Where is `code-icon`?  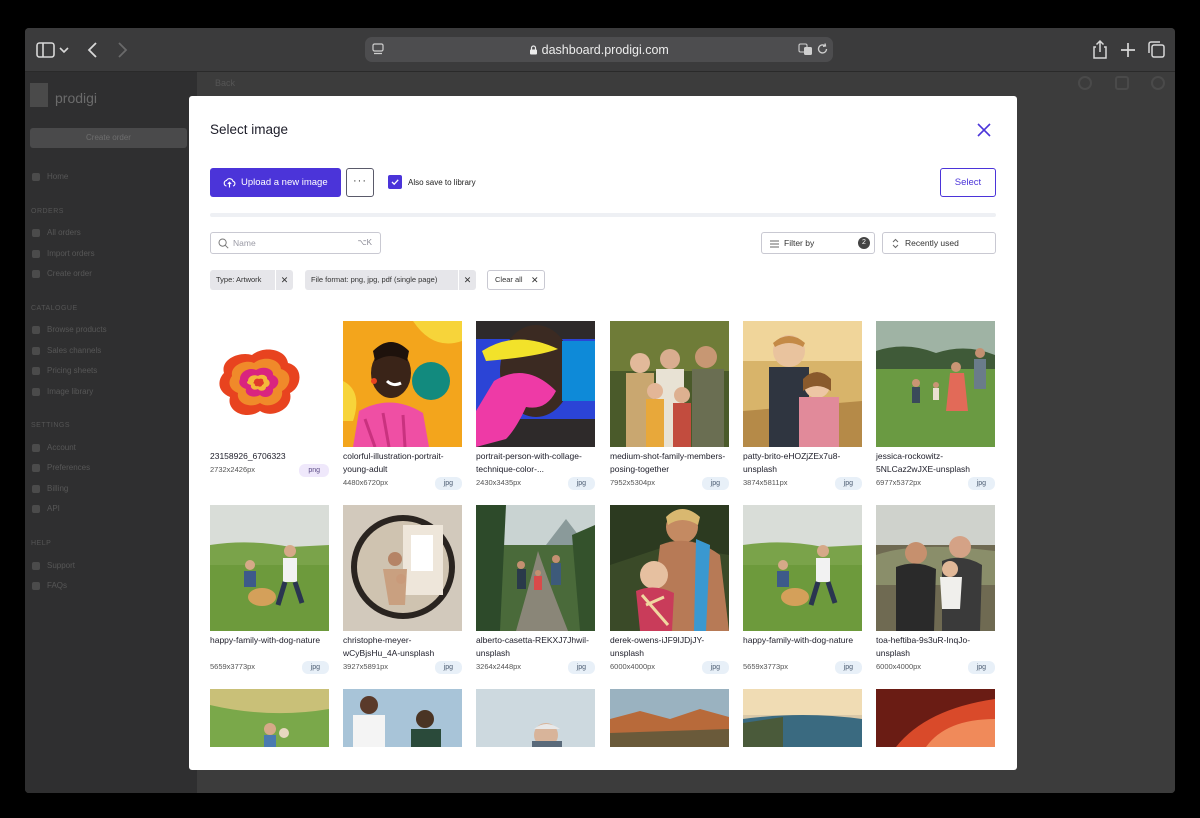 code-icon is located at coordinates (36, 509).